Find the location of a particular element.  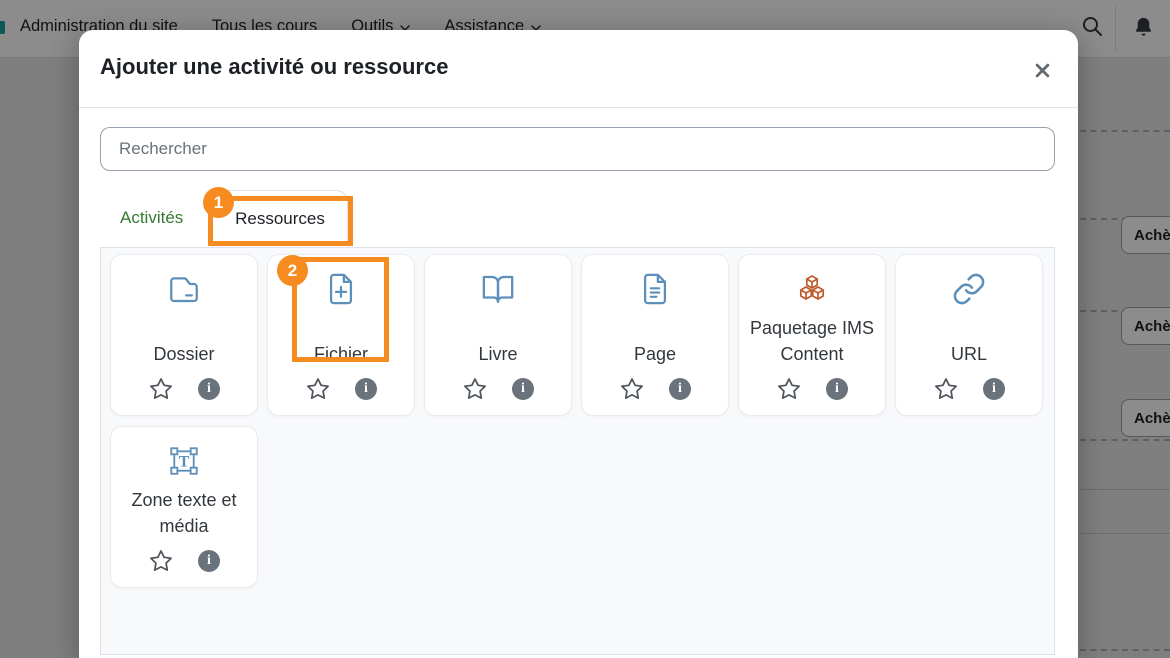

tab-activites: Activités is located at coordinates (151, 218).